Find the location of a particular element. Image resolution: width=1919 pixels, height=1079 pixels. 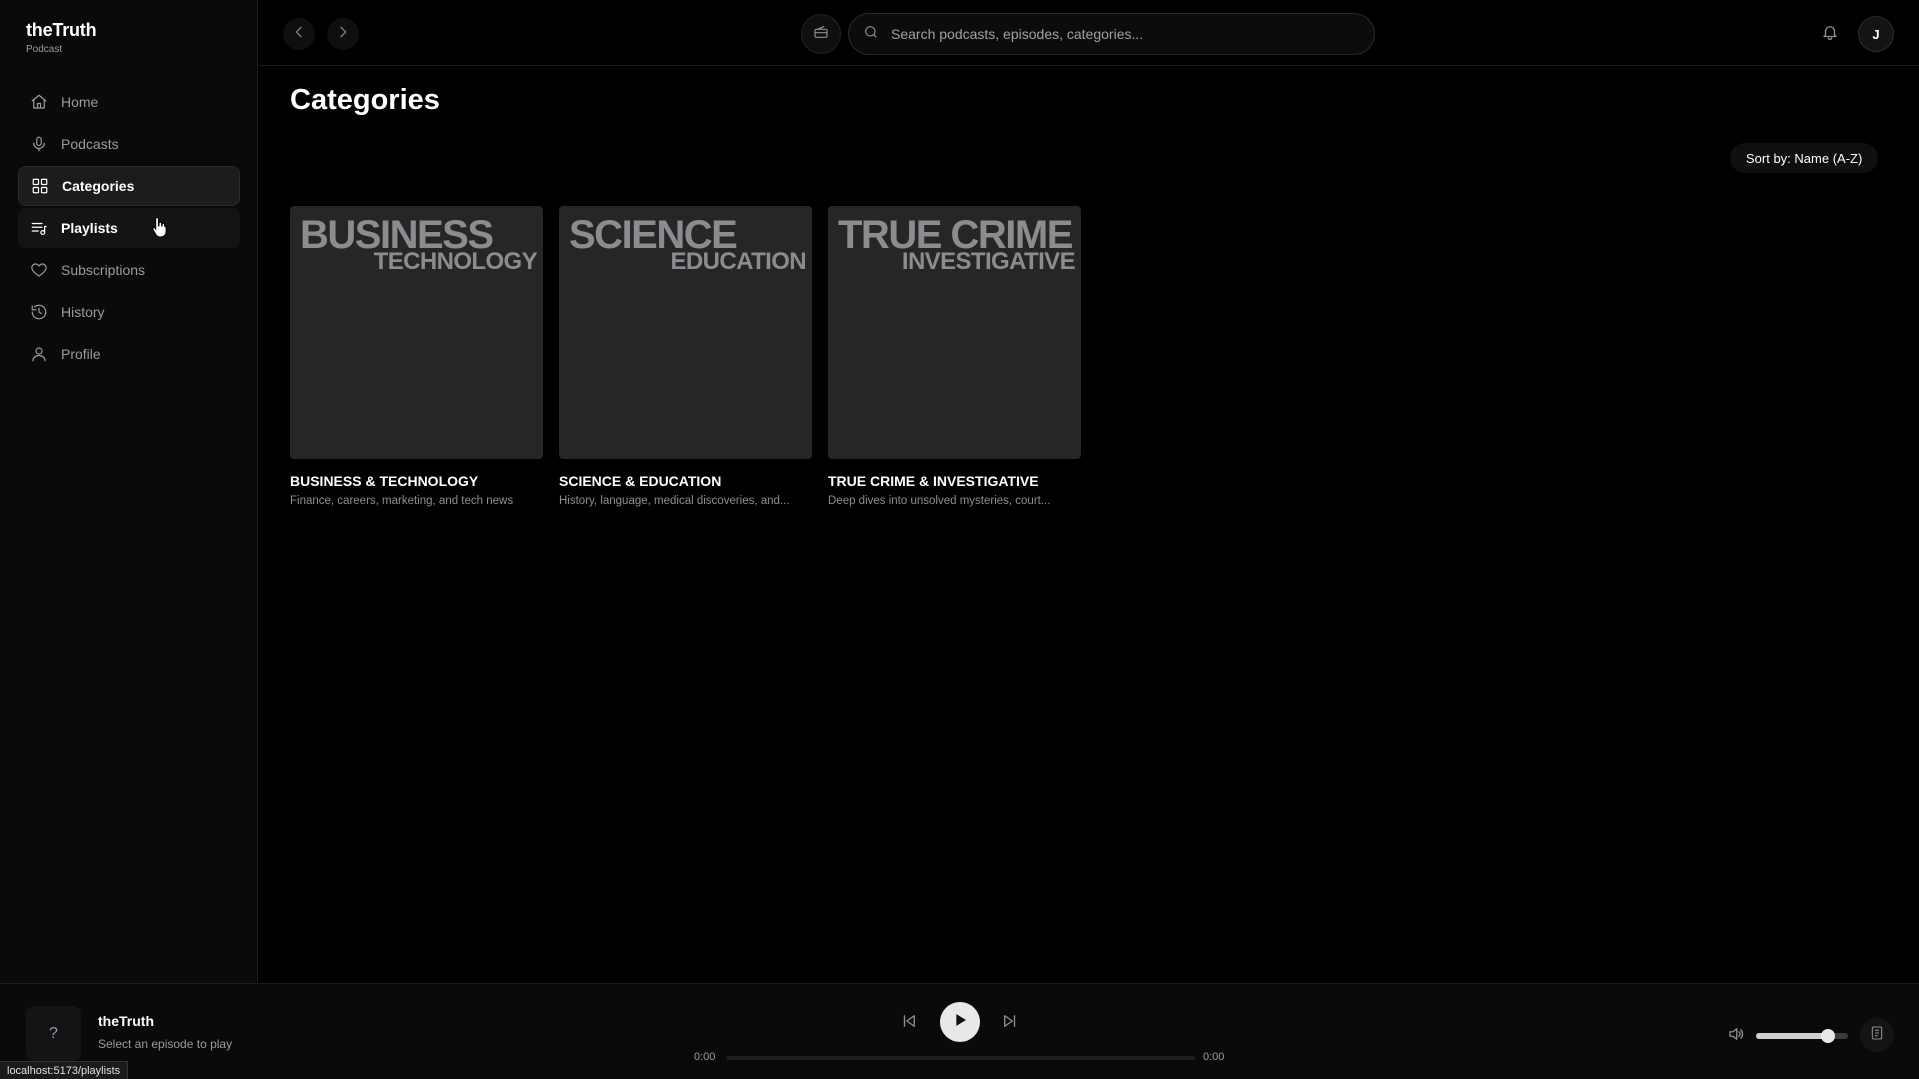

search-icon is located at coordinates (877, 34).